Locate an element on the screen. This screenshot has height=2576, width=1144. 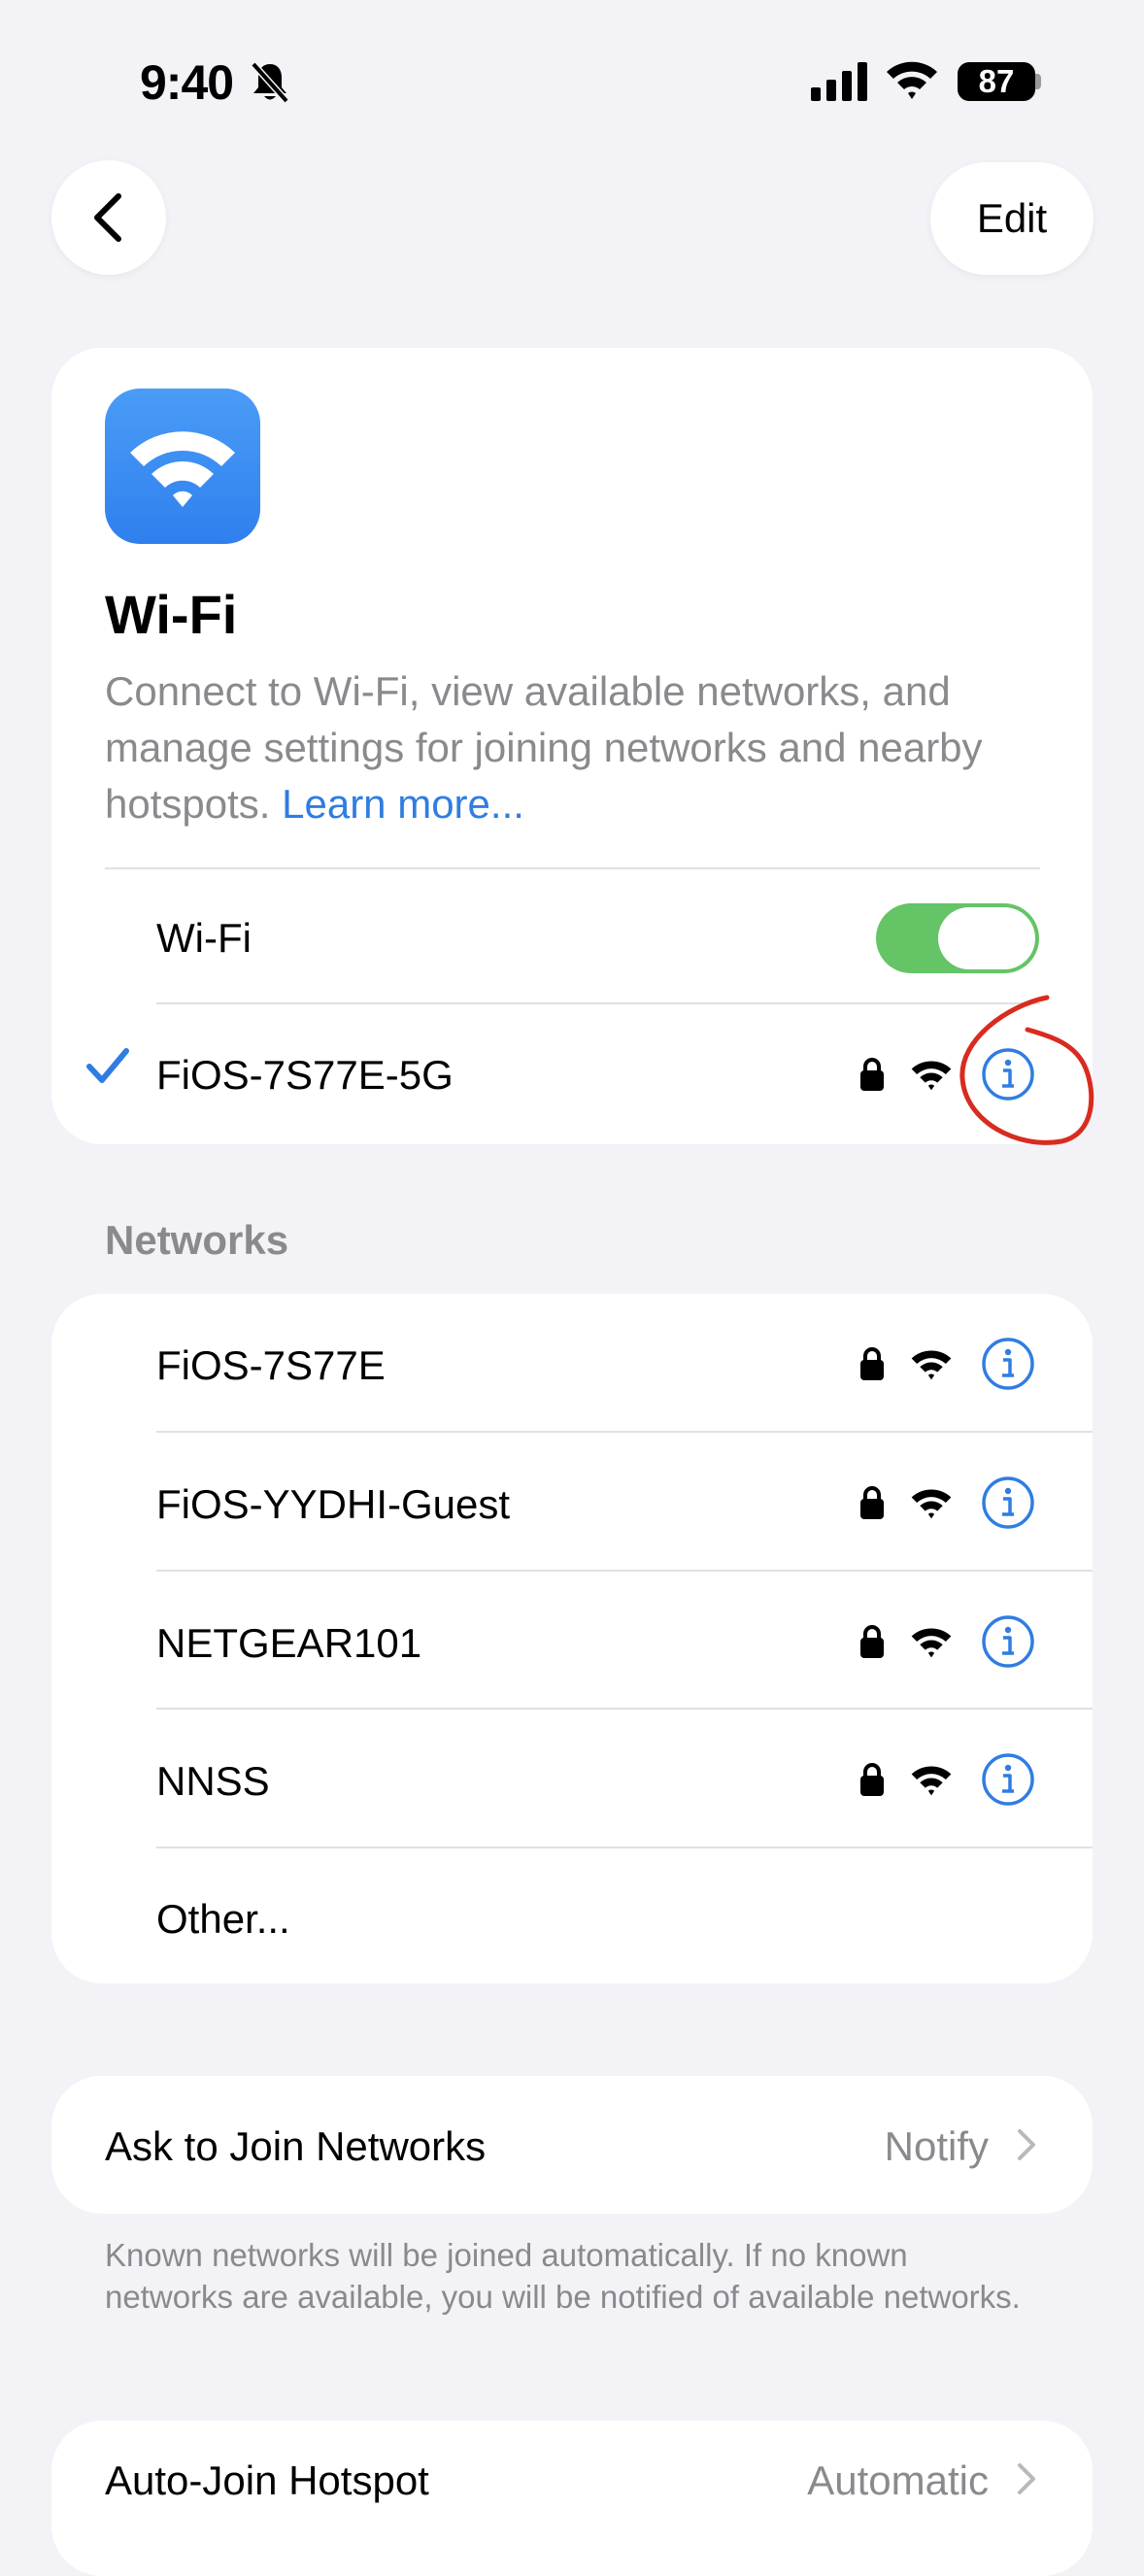
back-chevron-icon is located at coordinates (107, 217).